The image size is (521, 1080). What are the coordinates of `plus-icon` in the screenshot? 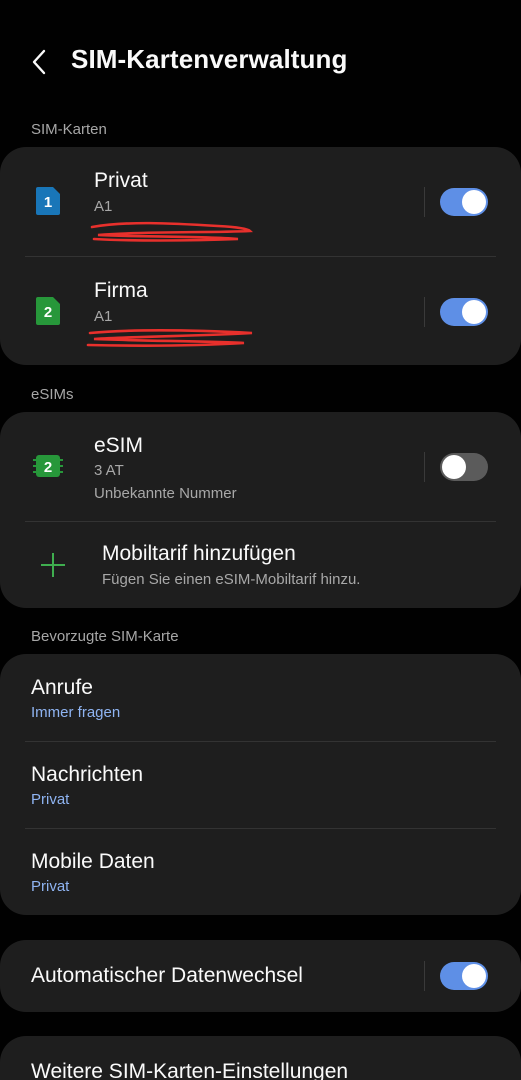 It's located at (53, 565).